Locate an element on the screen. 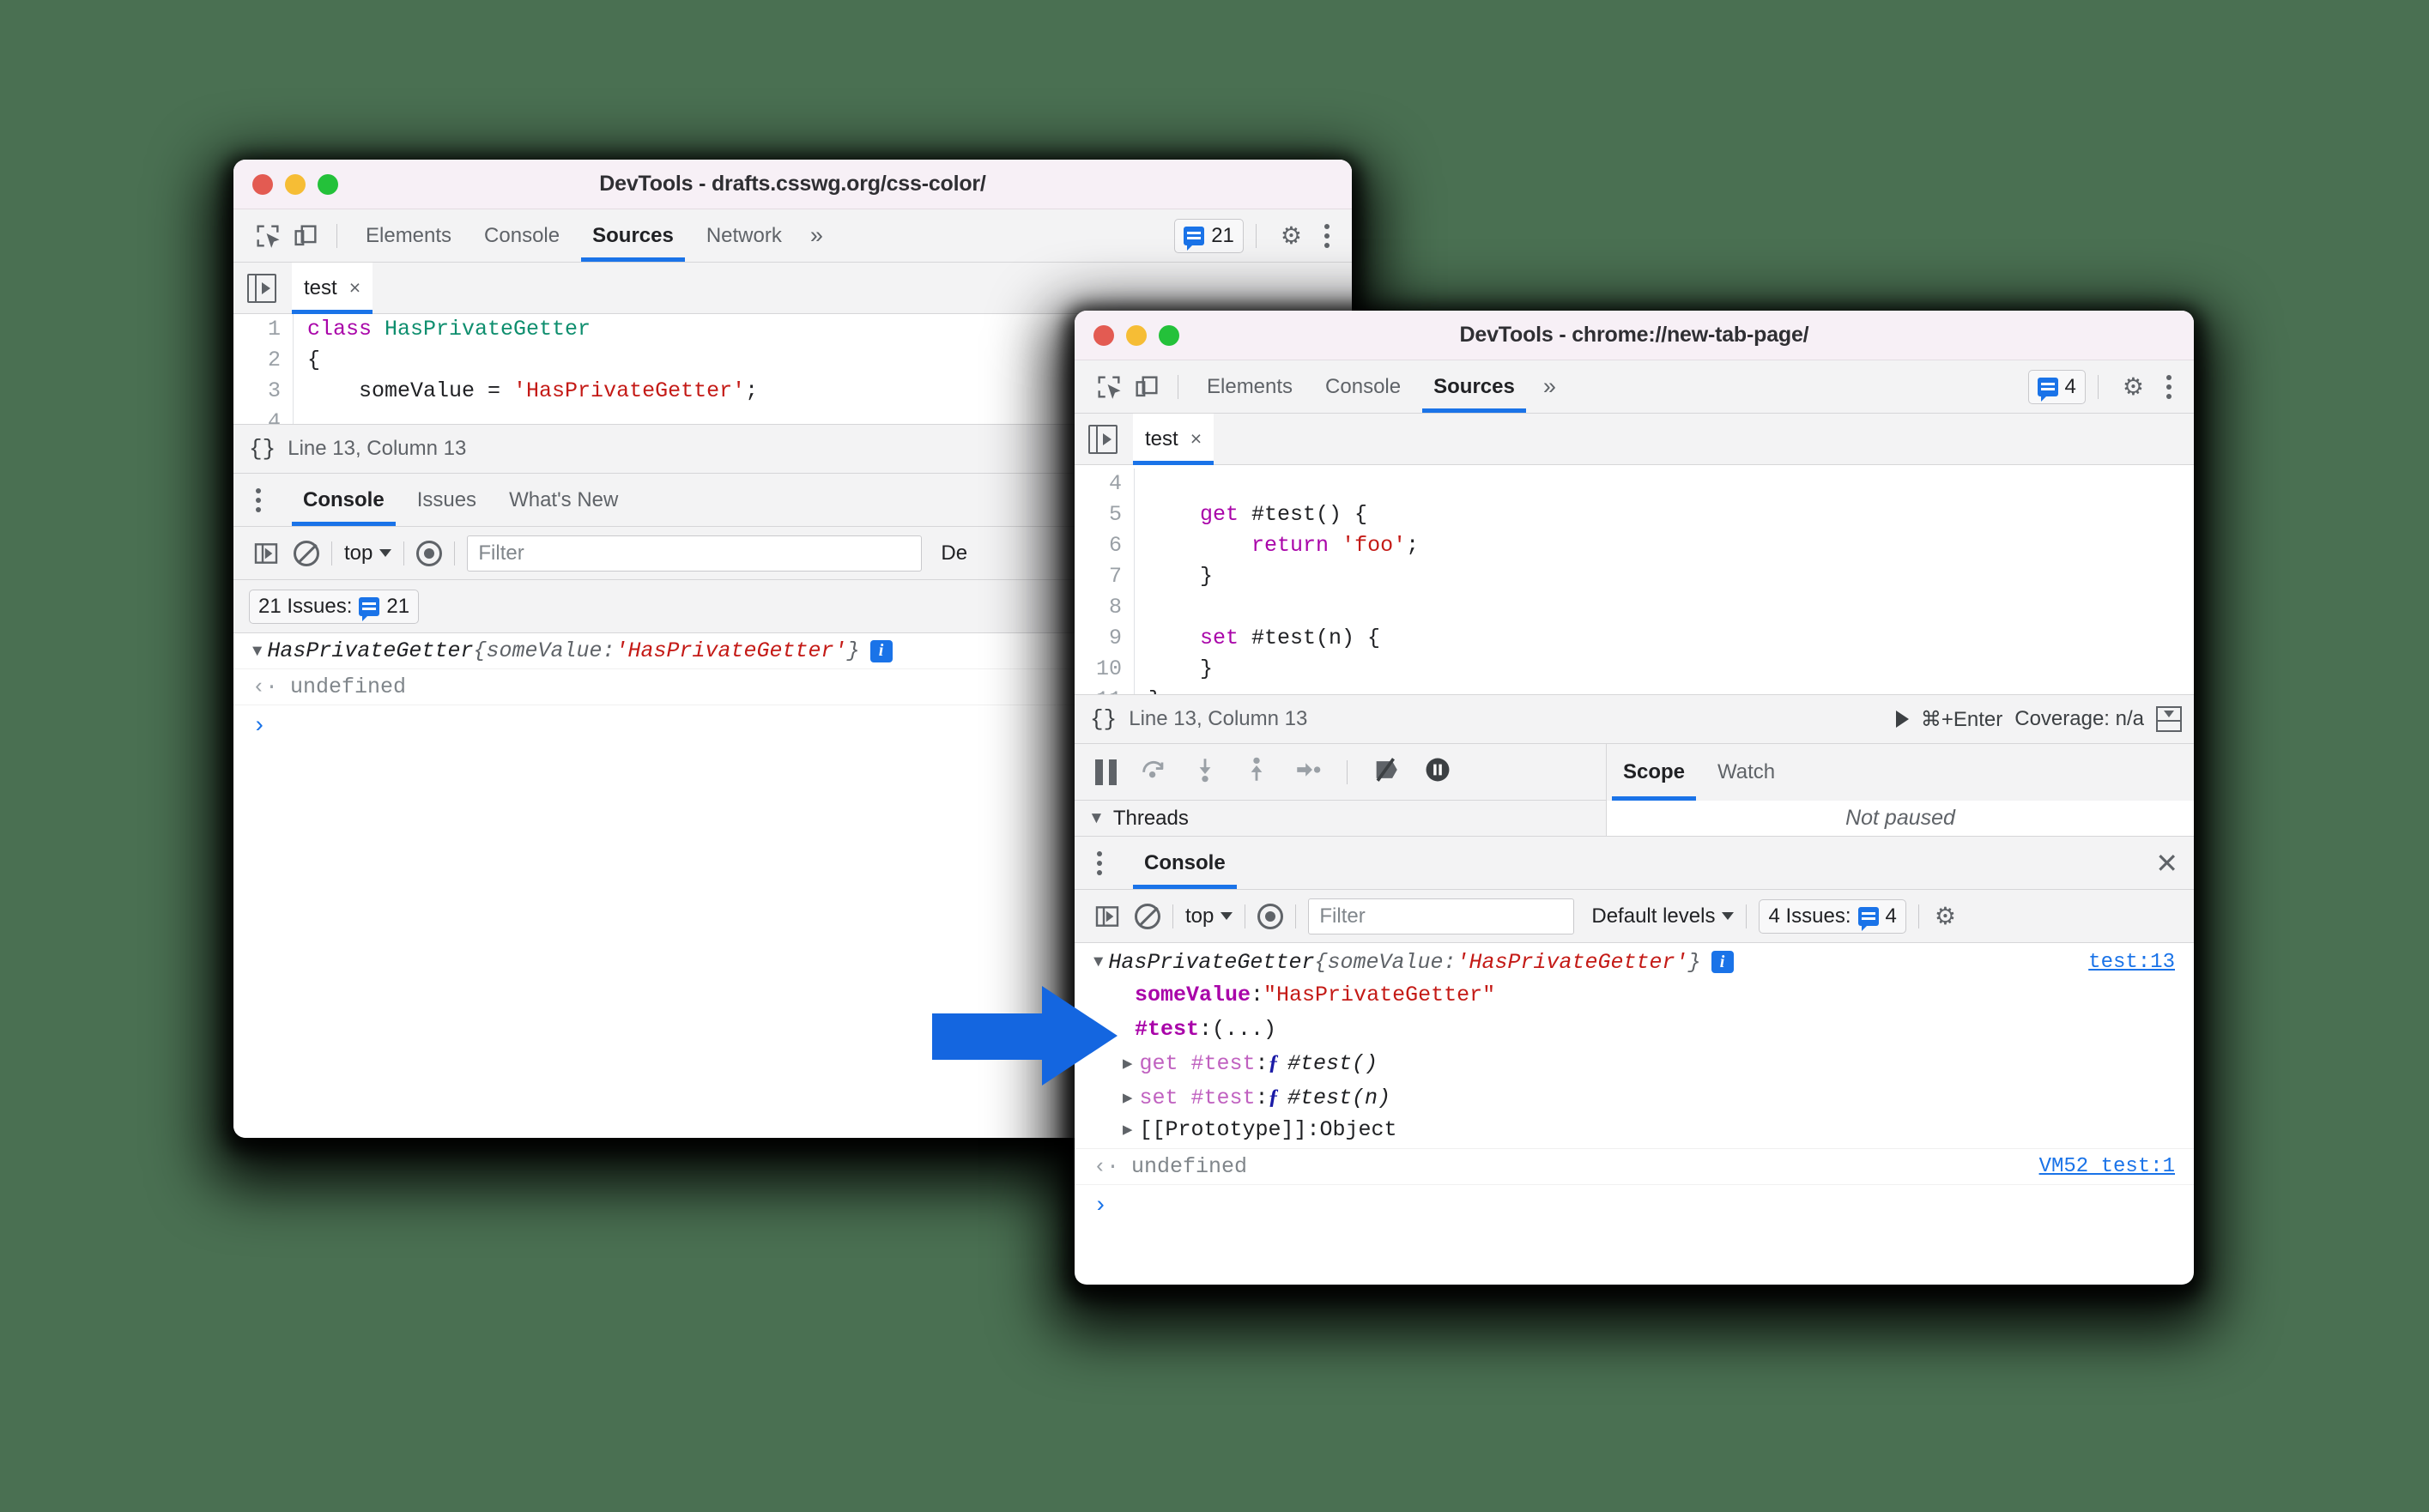 The width and height of the screenshot is (2429, 1512). console-property-row: ▶ set #test : ƒ #test(n) is located at coordinates (1634, 1097).